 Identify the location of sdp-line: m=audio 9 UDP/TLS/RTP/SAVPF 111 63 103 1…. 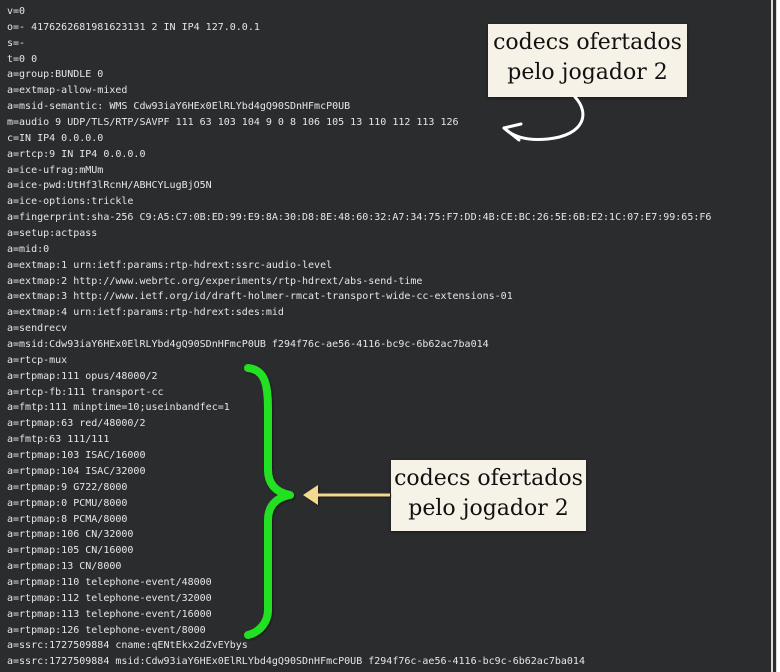
(233, 123).